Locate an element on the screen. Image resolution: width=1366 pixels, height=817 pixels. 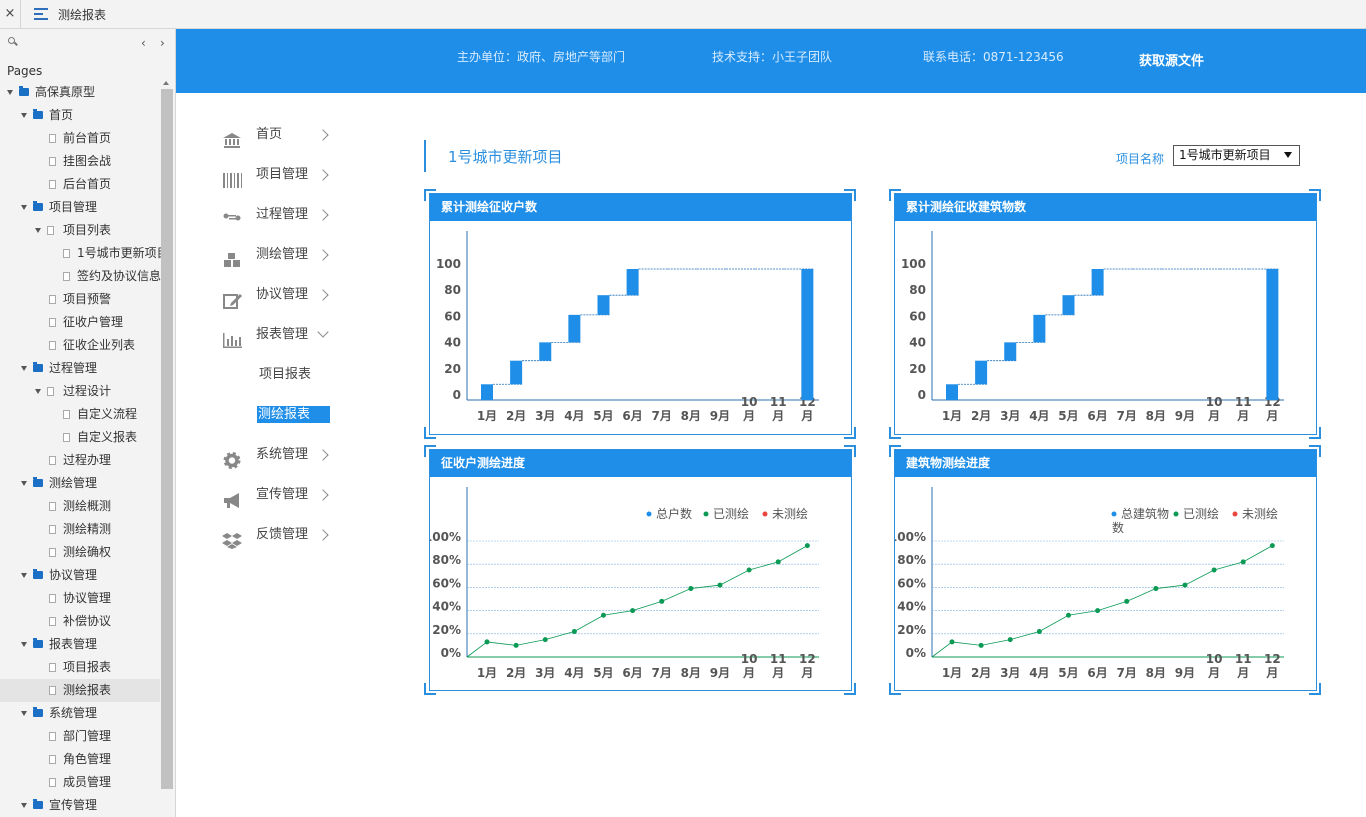
scroll-up-icon is located at coordinates (166, 83).